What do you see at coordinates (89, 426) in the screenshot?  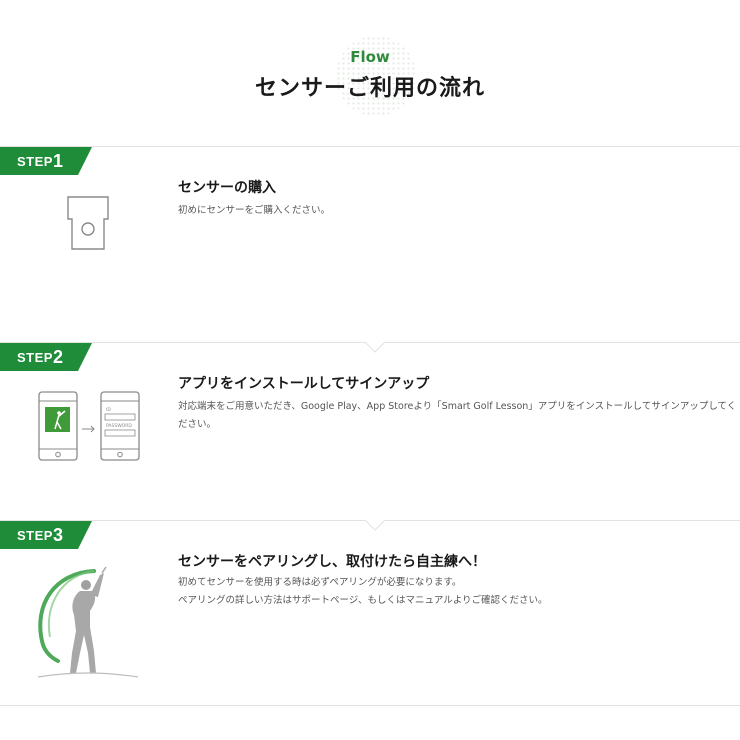 I see `phone-app-signup-icon: ID PASSWORD` at bounding box center [89, 426].